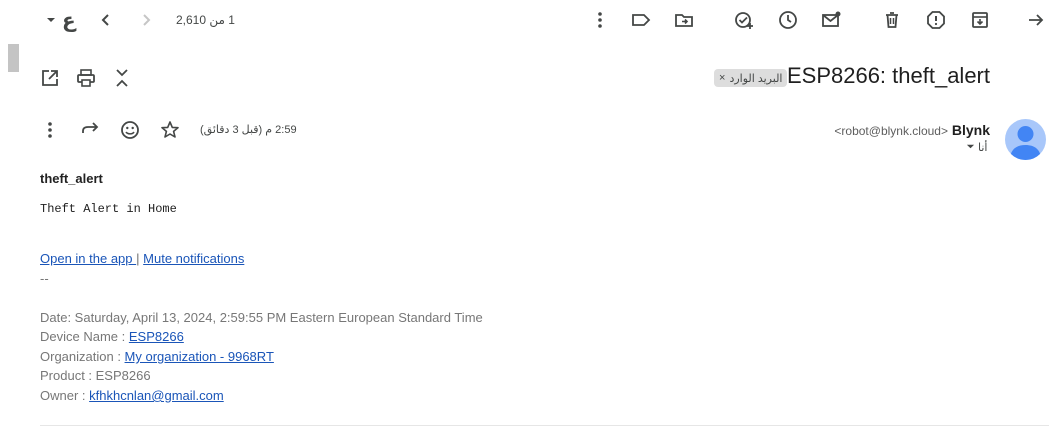 The width and height of the screenshot is (1049, 447). I want to click on recipients-toggle: أنا, so click(976, 147).